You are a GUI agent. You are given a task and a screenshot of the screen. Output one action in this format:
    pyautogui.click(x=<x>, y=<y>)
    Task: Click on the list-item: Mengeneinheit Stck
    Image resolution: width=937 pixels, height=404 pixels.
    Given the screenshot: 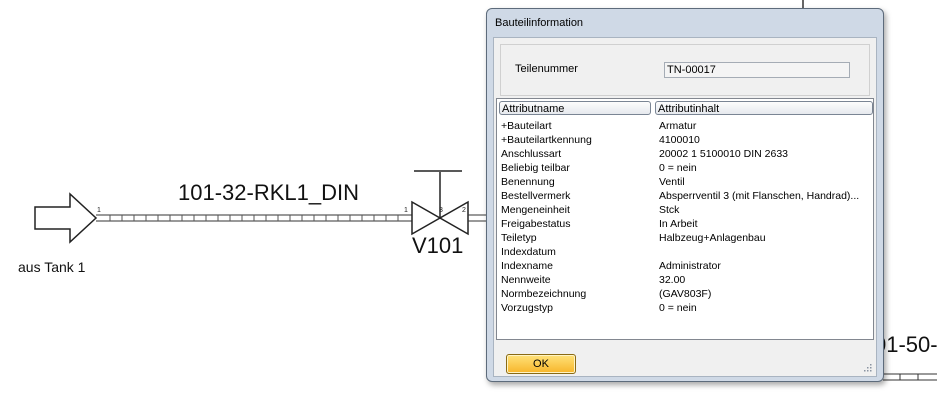 What is the action you would take?
    pyautogui.click(x=685, y=210)
    